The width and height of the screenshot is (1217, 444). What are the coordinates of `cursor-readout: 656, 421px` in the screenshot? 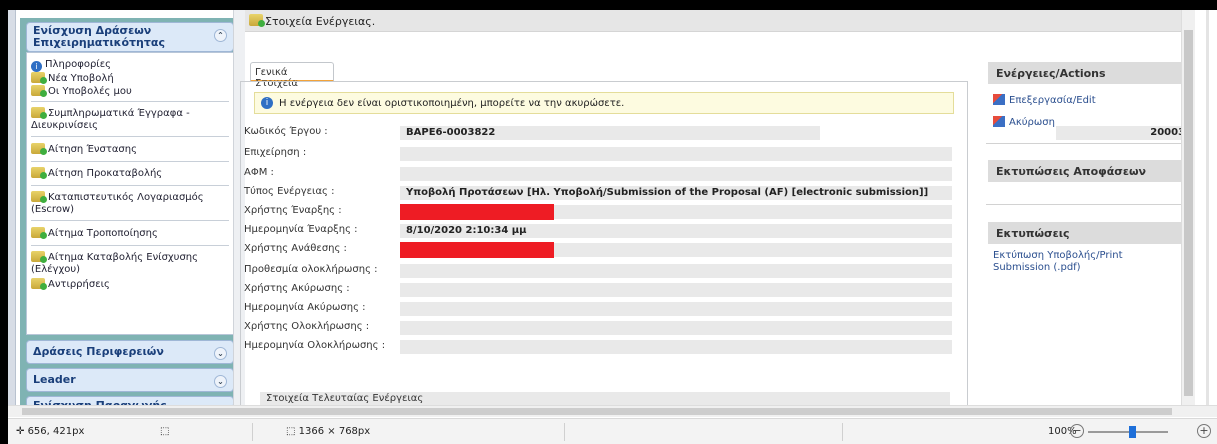 It's located at (56, 431).